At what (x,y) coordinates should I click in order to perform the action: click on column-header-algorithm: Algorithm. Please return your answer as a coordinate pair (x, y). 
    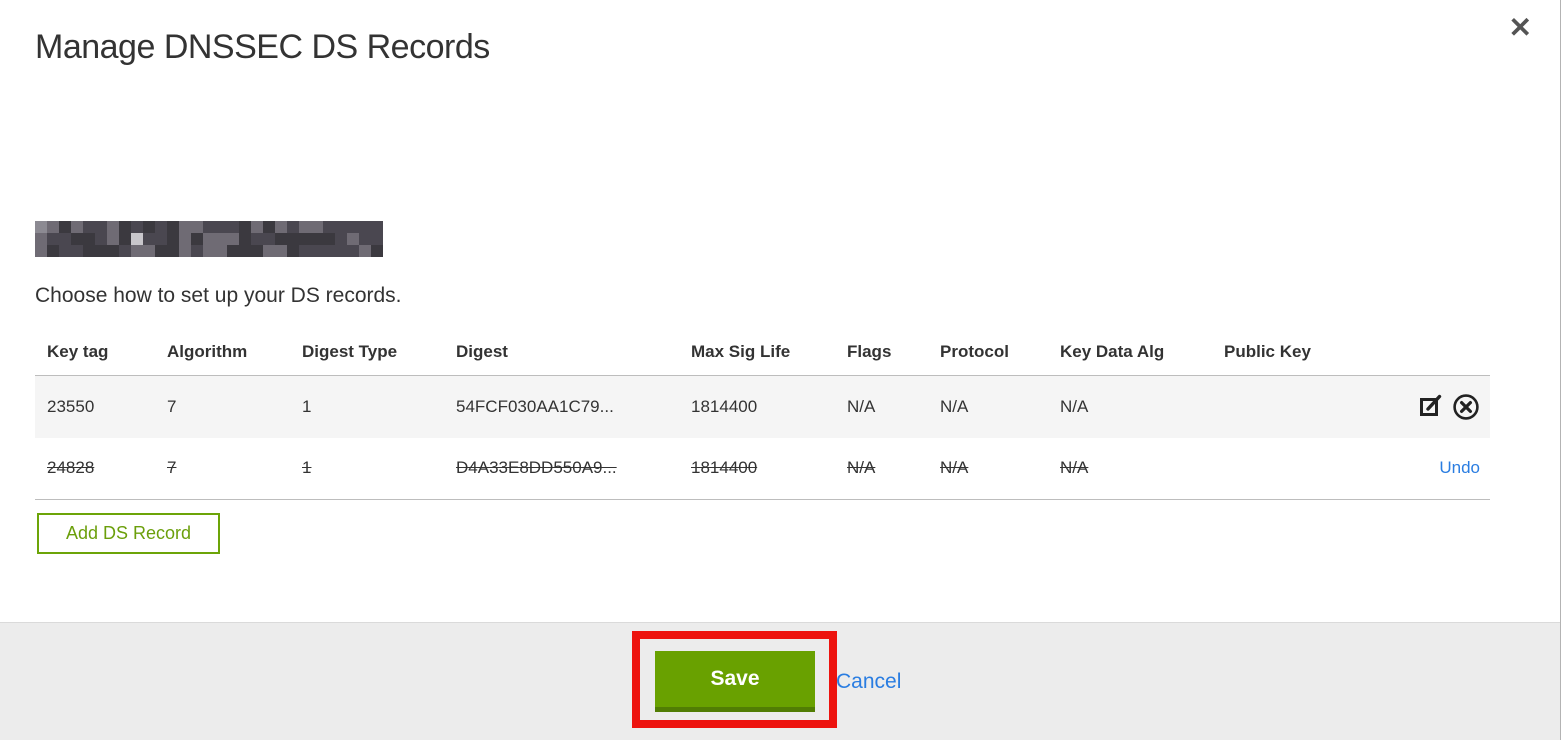
    Looking at the image, I should click on (222, 353).